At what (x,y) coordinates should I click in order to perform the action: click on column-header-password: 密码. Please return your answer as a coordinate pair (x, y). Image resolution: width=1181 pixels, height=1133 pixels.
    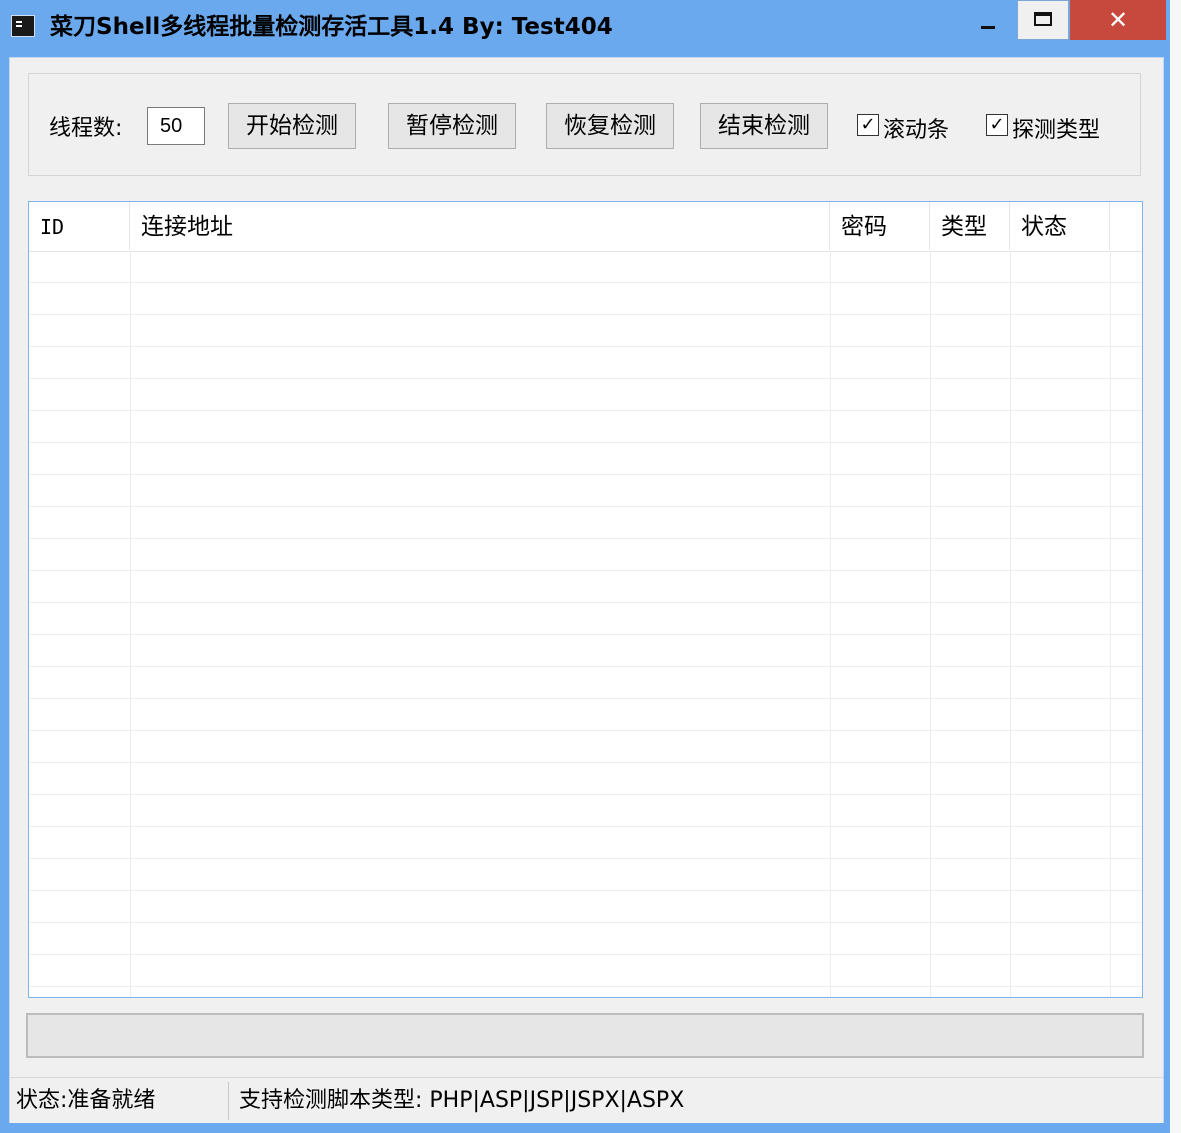
    Looking at the image, I should click on (880, 226).